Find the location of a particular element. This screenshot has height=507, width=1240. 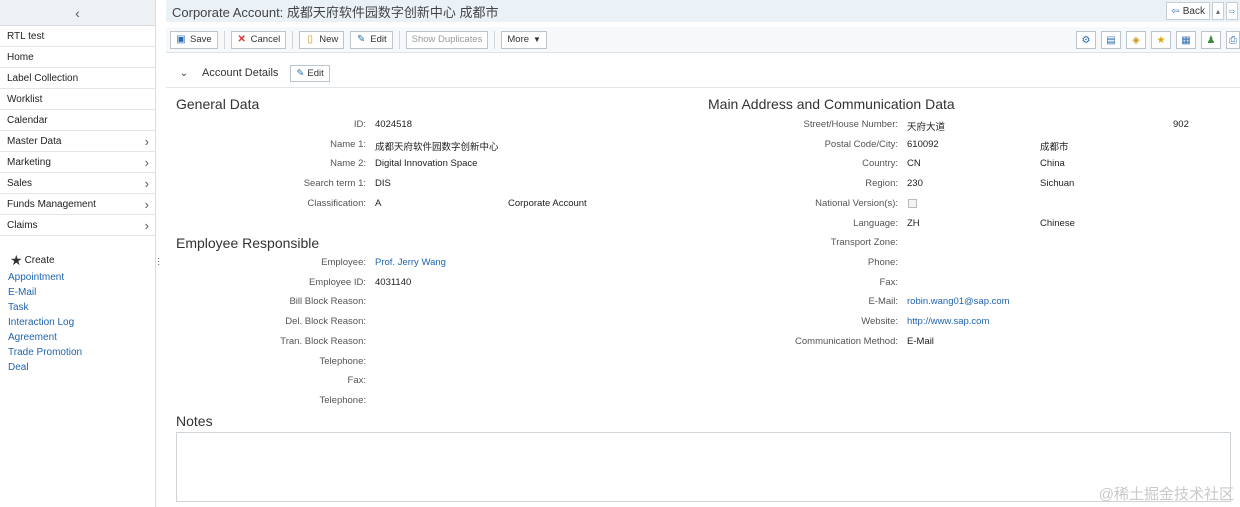

country-value: China is located at coordinates (1052, 163).